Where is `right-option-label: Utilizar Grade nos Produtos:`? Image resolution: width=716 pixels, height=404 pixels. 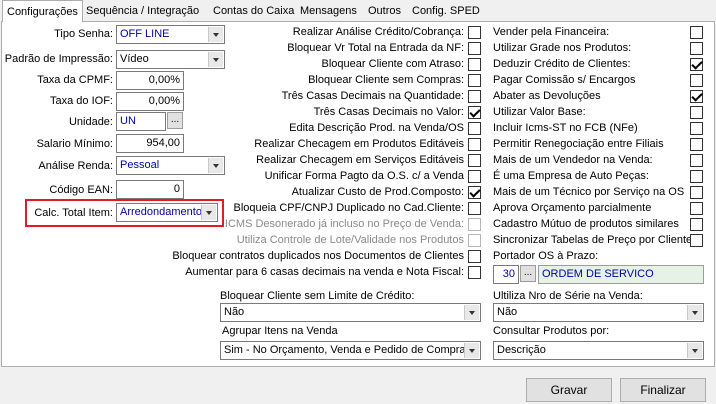
right-option-label: Utilizar Grade nos Produtos: is located at coordinates (562, 48).